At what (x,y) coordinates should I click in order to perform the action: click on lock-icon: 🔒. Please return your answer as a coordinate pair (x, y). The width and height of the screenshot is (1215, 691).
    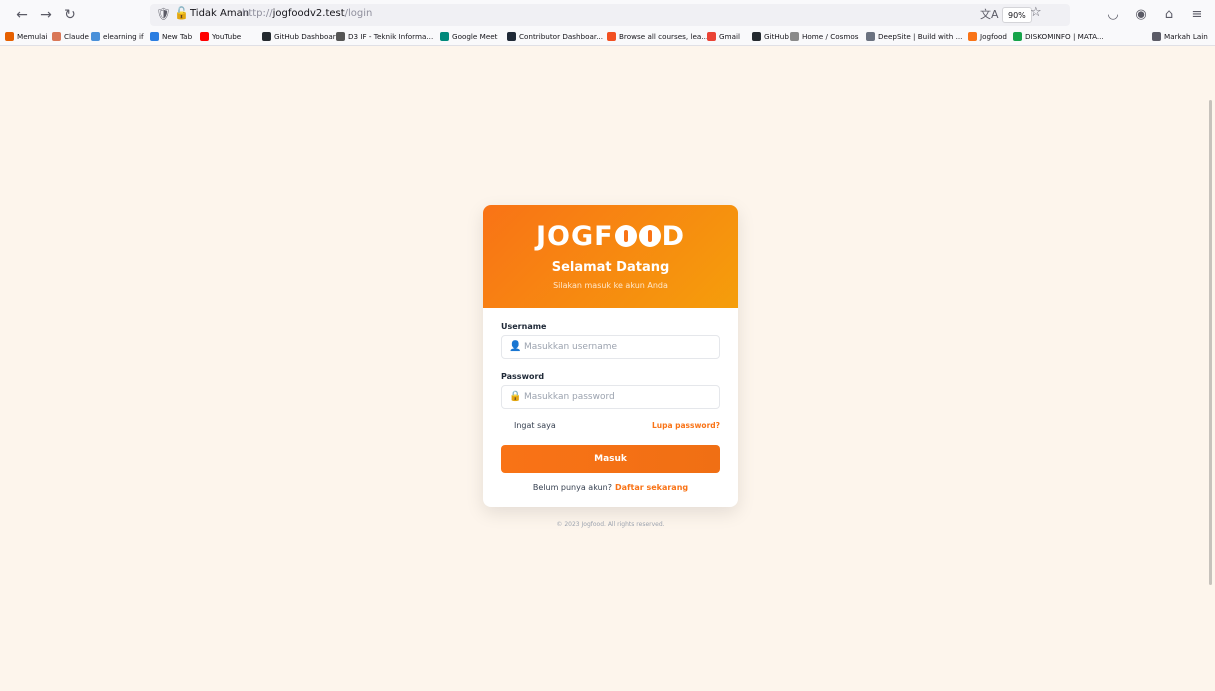
    Looking at the image, I should click on (515, 396).